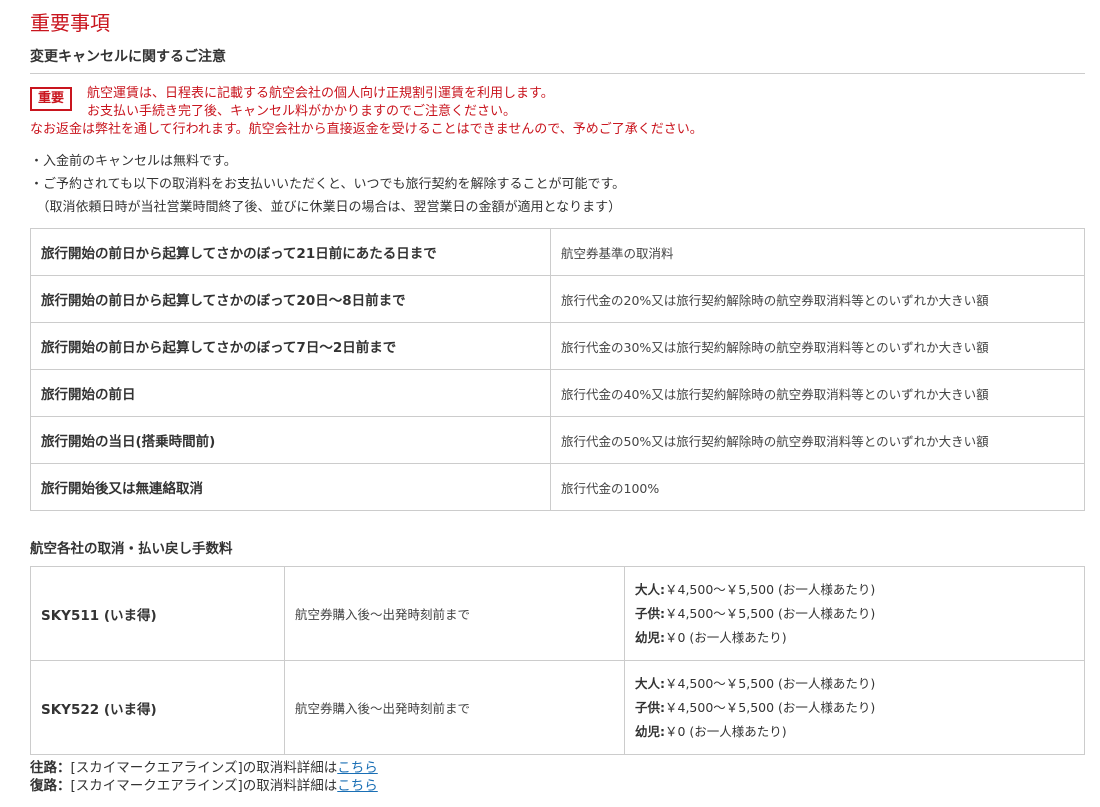  I want to click on flight-name: SKY522 (いま得), so click(157, 707).